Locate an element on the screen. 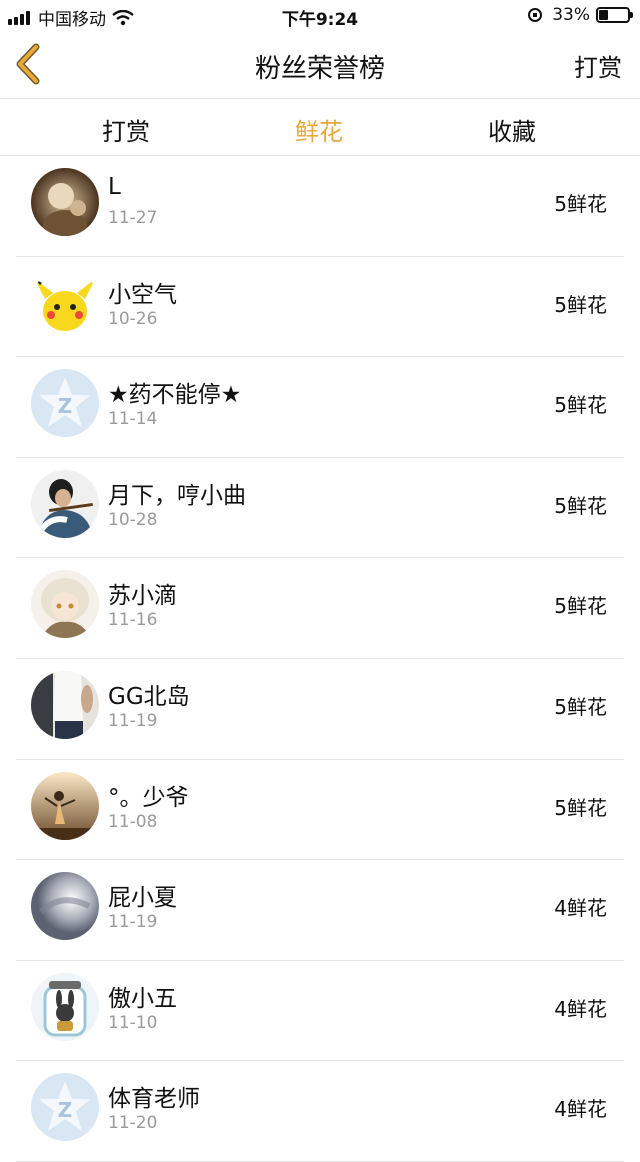 This screenshot has width=640, height=1162. fan-name: GG北岛 is located at coordinates (149, 696).